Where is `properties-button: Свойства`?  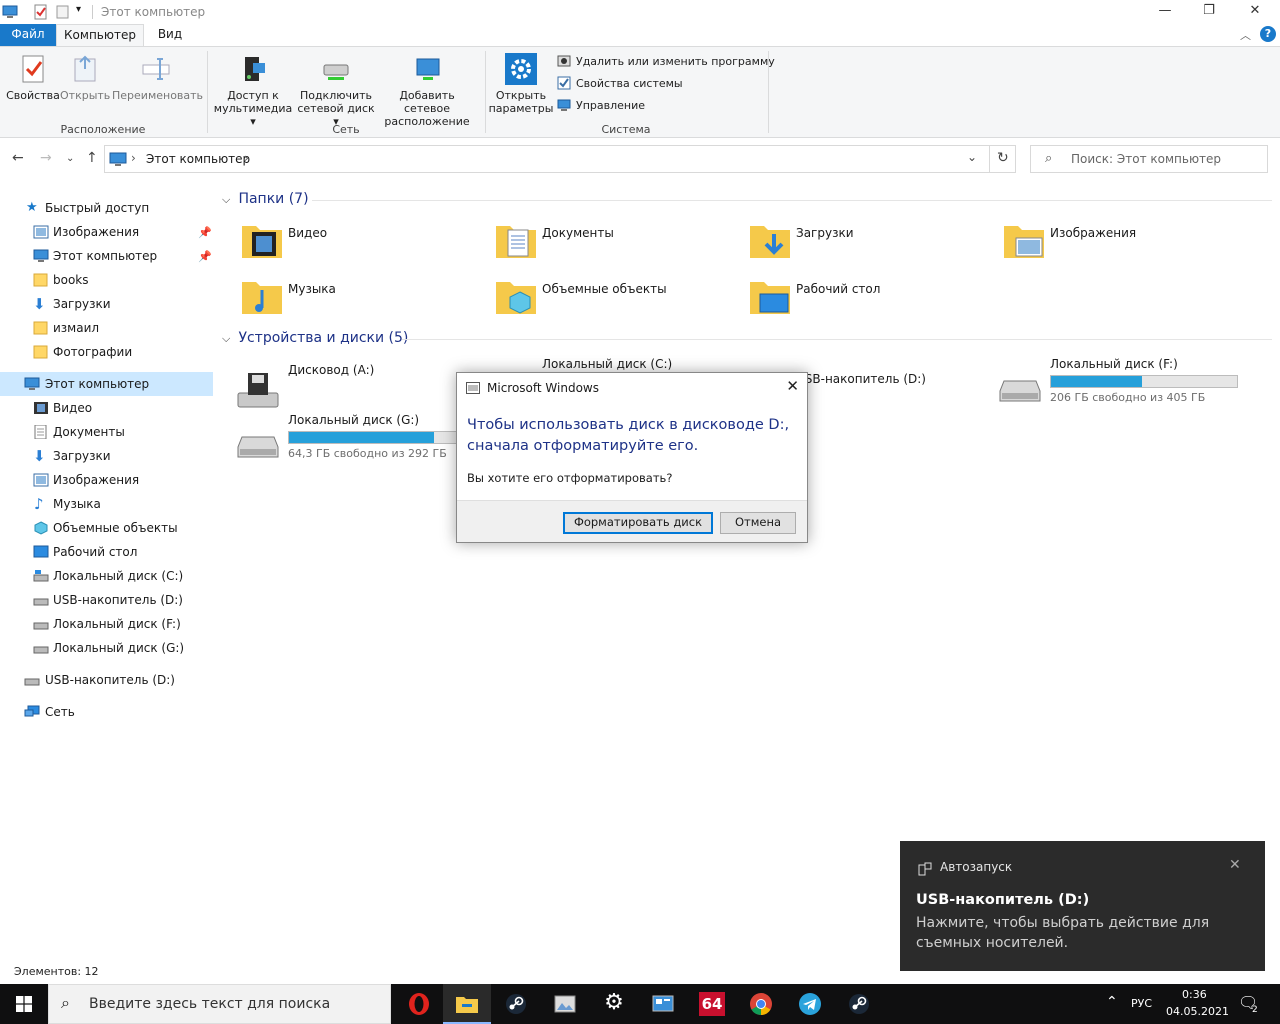 properties-button: Свойства is located at coordinates (33, 77).